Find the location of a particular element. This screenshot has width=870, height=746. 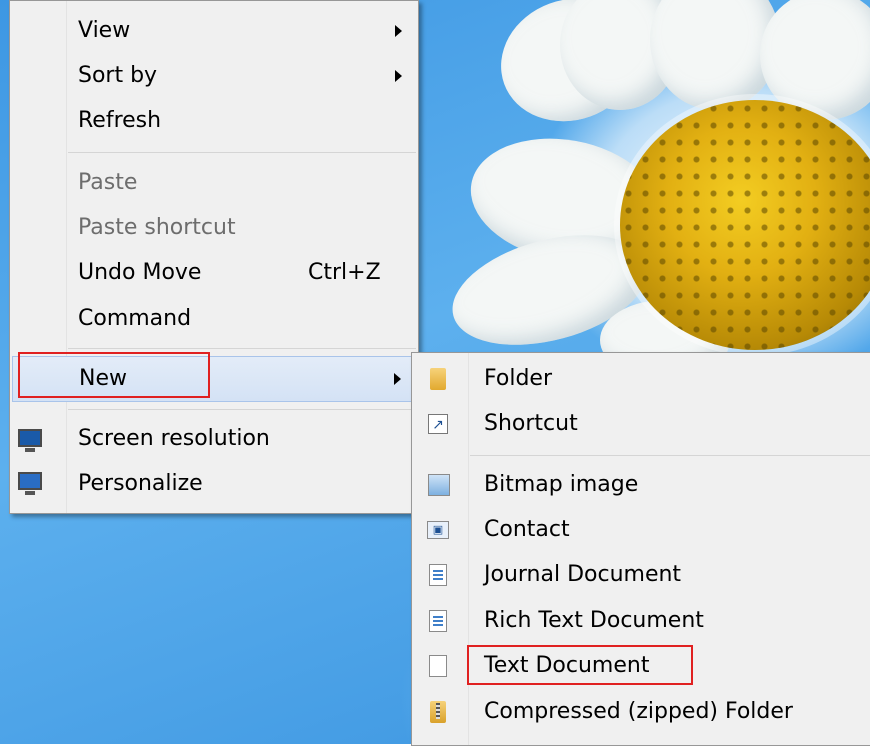

keyboard-shortcut: Ctrl+Z is located at coordinates (344, 272).